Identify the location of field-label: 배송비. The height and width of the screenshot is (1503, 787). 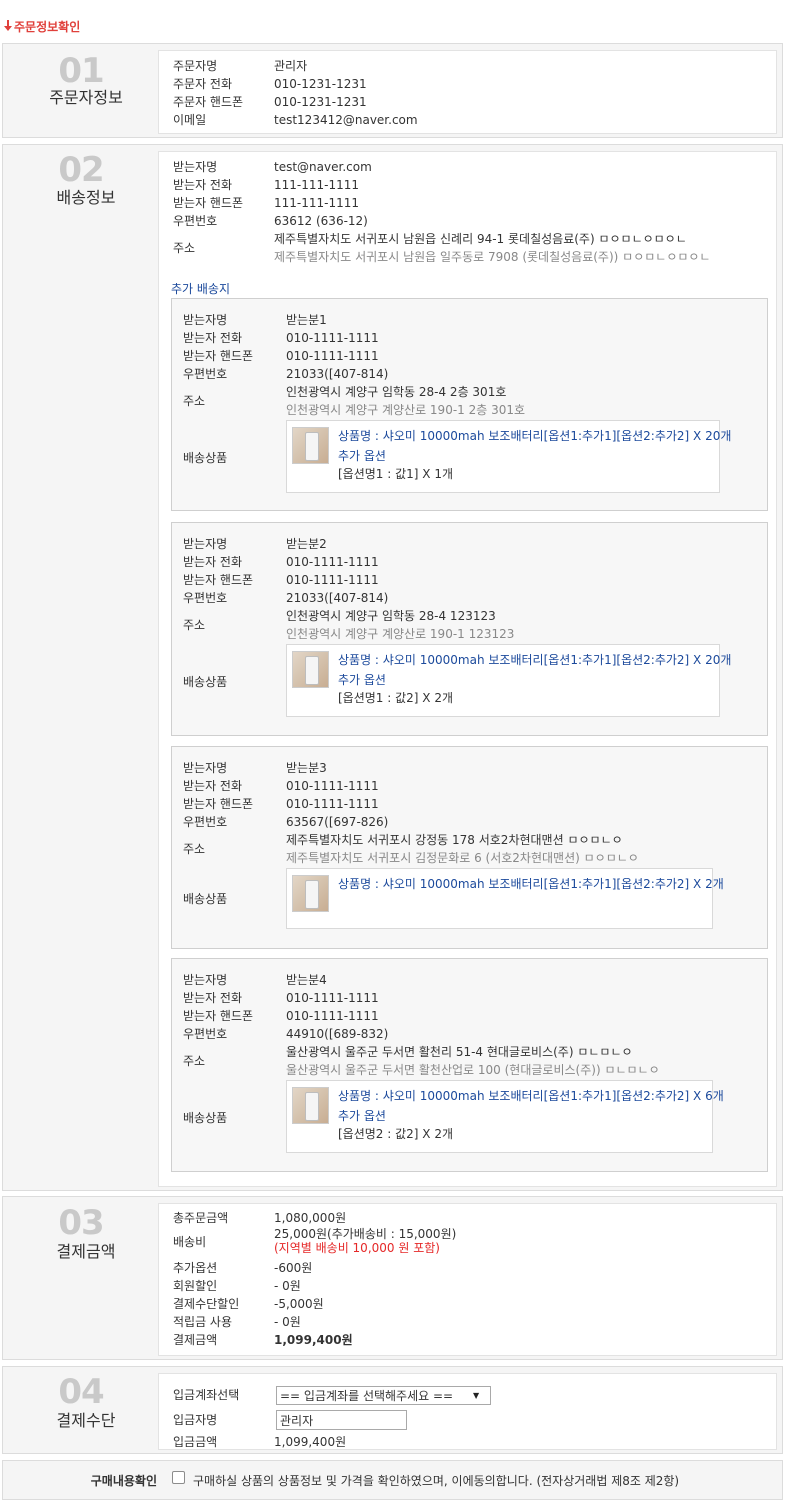
(190, 1242).